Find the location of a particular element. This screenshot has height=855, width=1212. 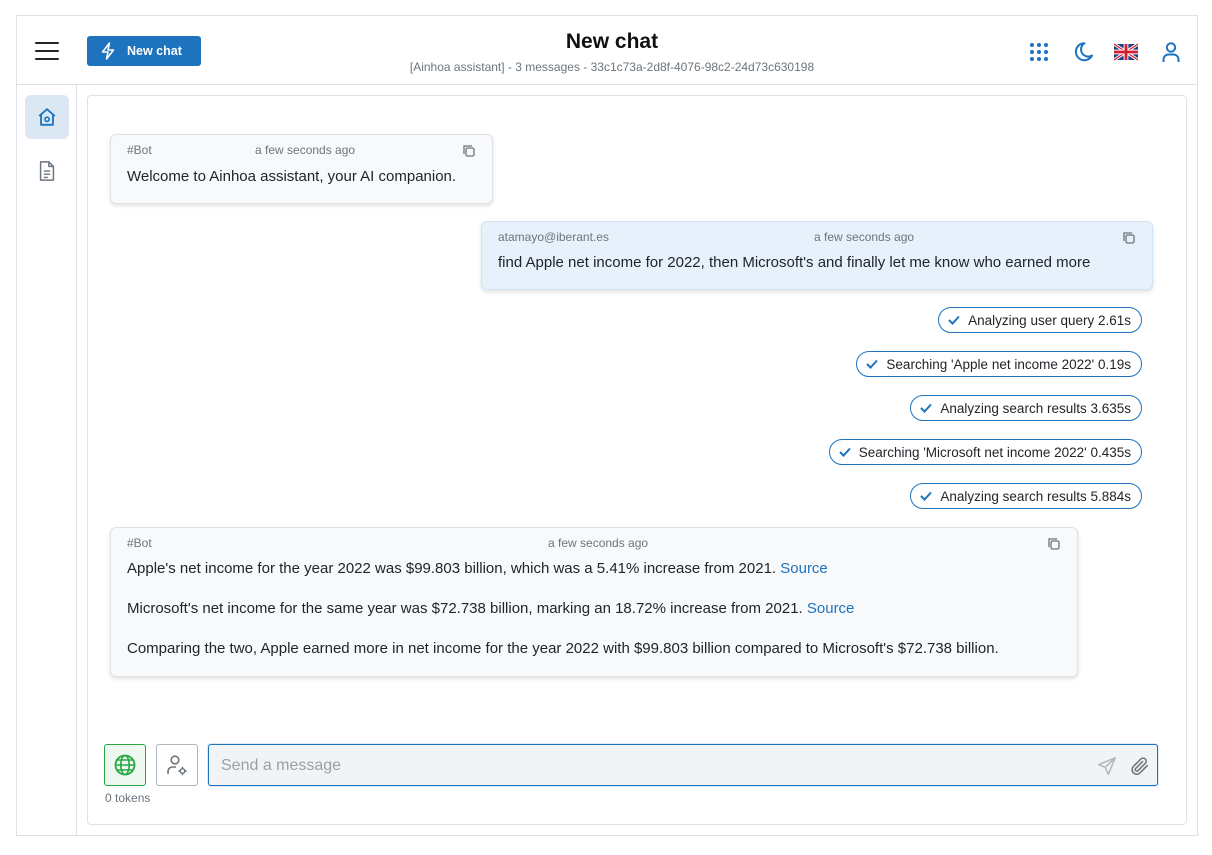

moon-icon is located at coordinates (1083, 52).